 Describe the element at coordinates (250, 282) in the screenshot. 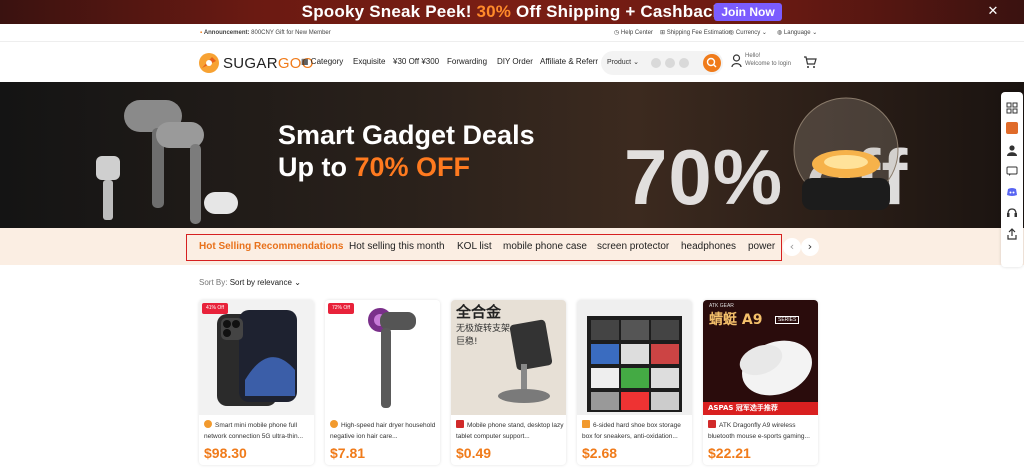

I see `sort-select: Sort By: Sort by relevance ⌄` at that location.